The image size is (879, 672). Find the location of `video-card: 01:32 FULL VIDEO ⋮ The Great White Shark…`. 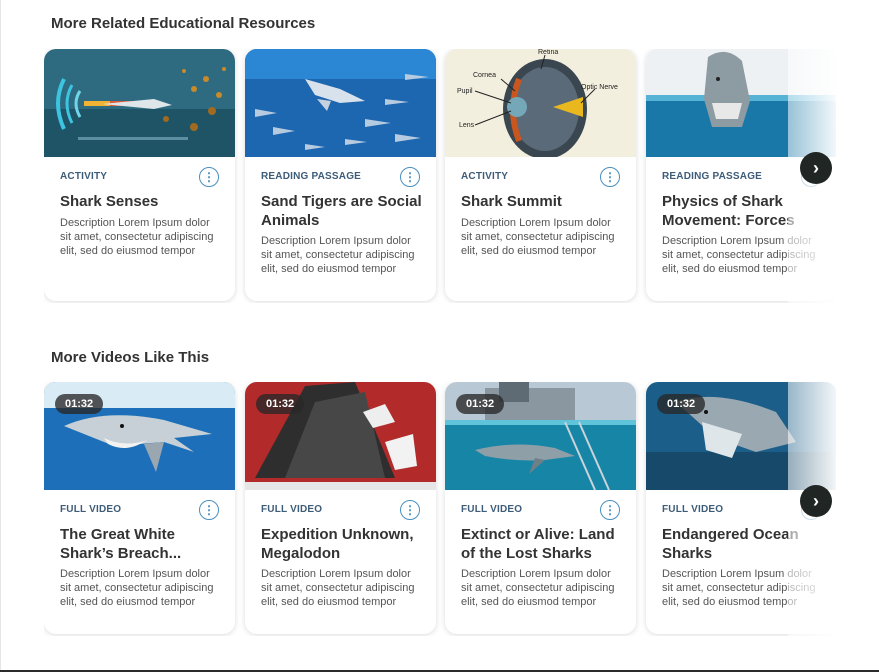

video-card: 01:32 FULL VIDEO ⋮ The Great White Shark… is located at coordinates (139, 508).